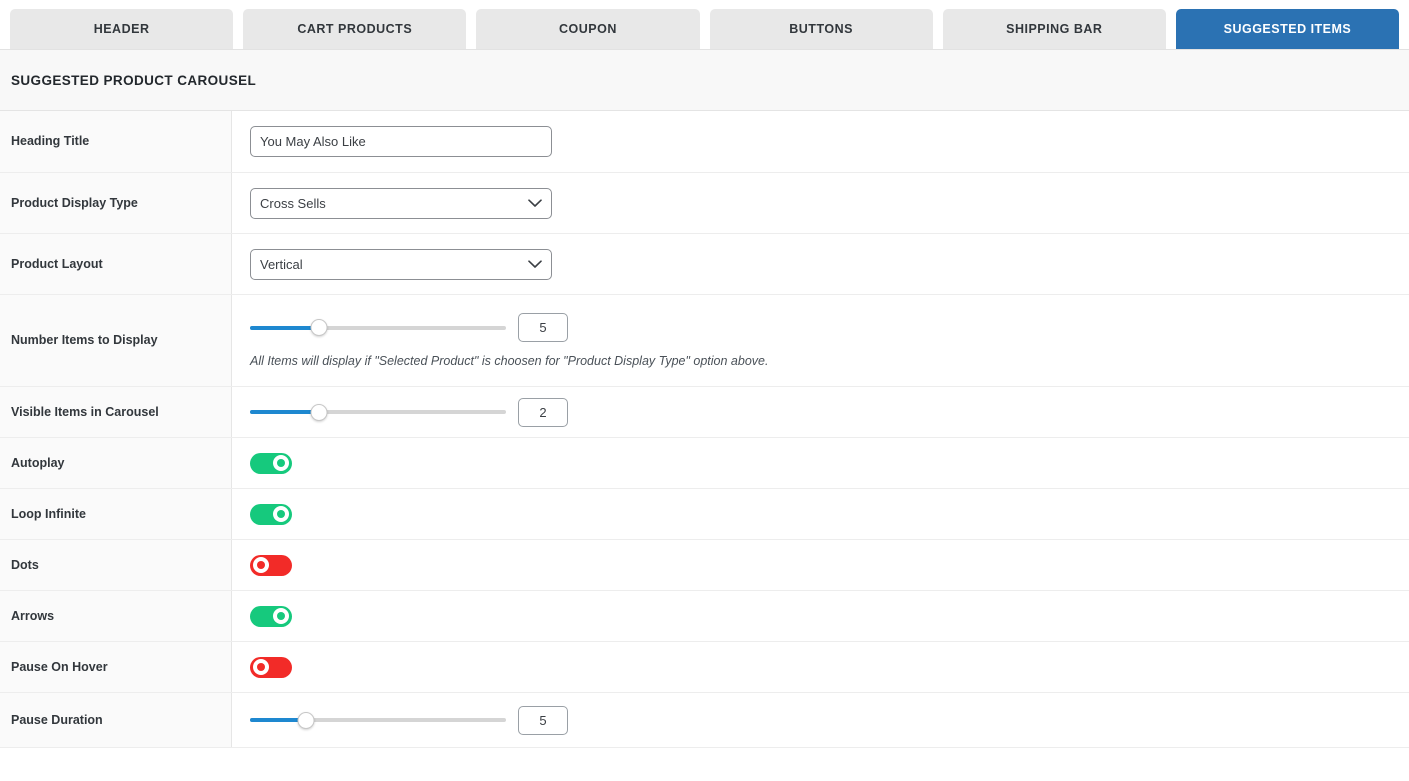 Image resolution: width=1409 pixels, height=781 pixels. What do you see at coordinates (588, 29) in the screenshot?
I see `tab-coupon: COUPON` at bounding box center [588, 29].